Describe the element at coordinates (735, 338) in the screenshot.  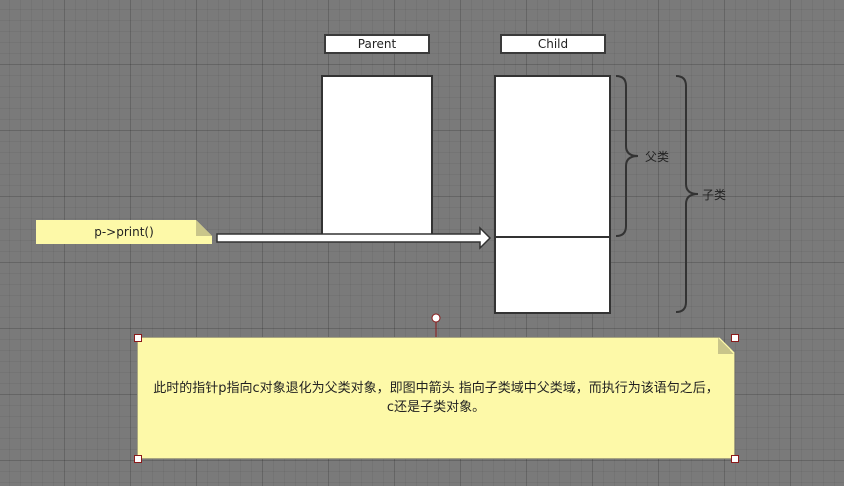
I see `resize-handle-top-right` at that location.